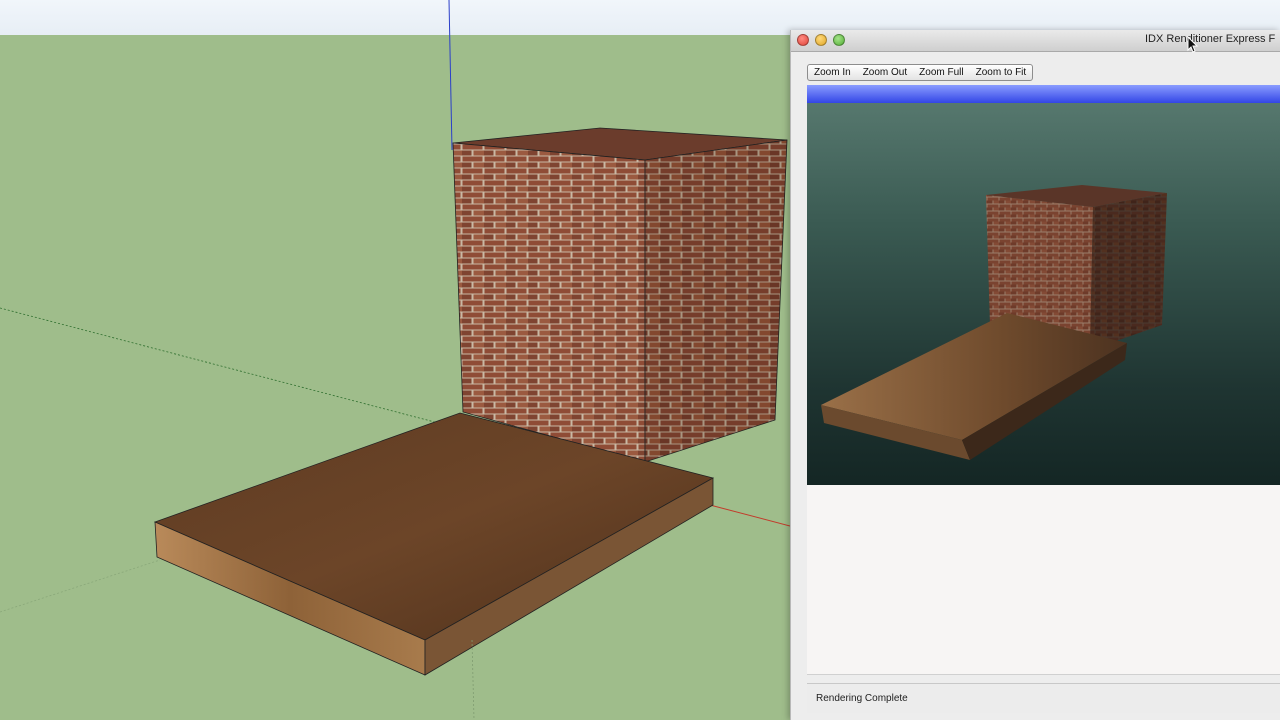 This screenshot has width=1280, height=720. Describe the element at coordinates (1001, 72) in the screenshot. I see `zoom-to-fit-button: Zoom to Fit` at that location.